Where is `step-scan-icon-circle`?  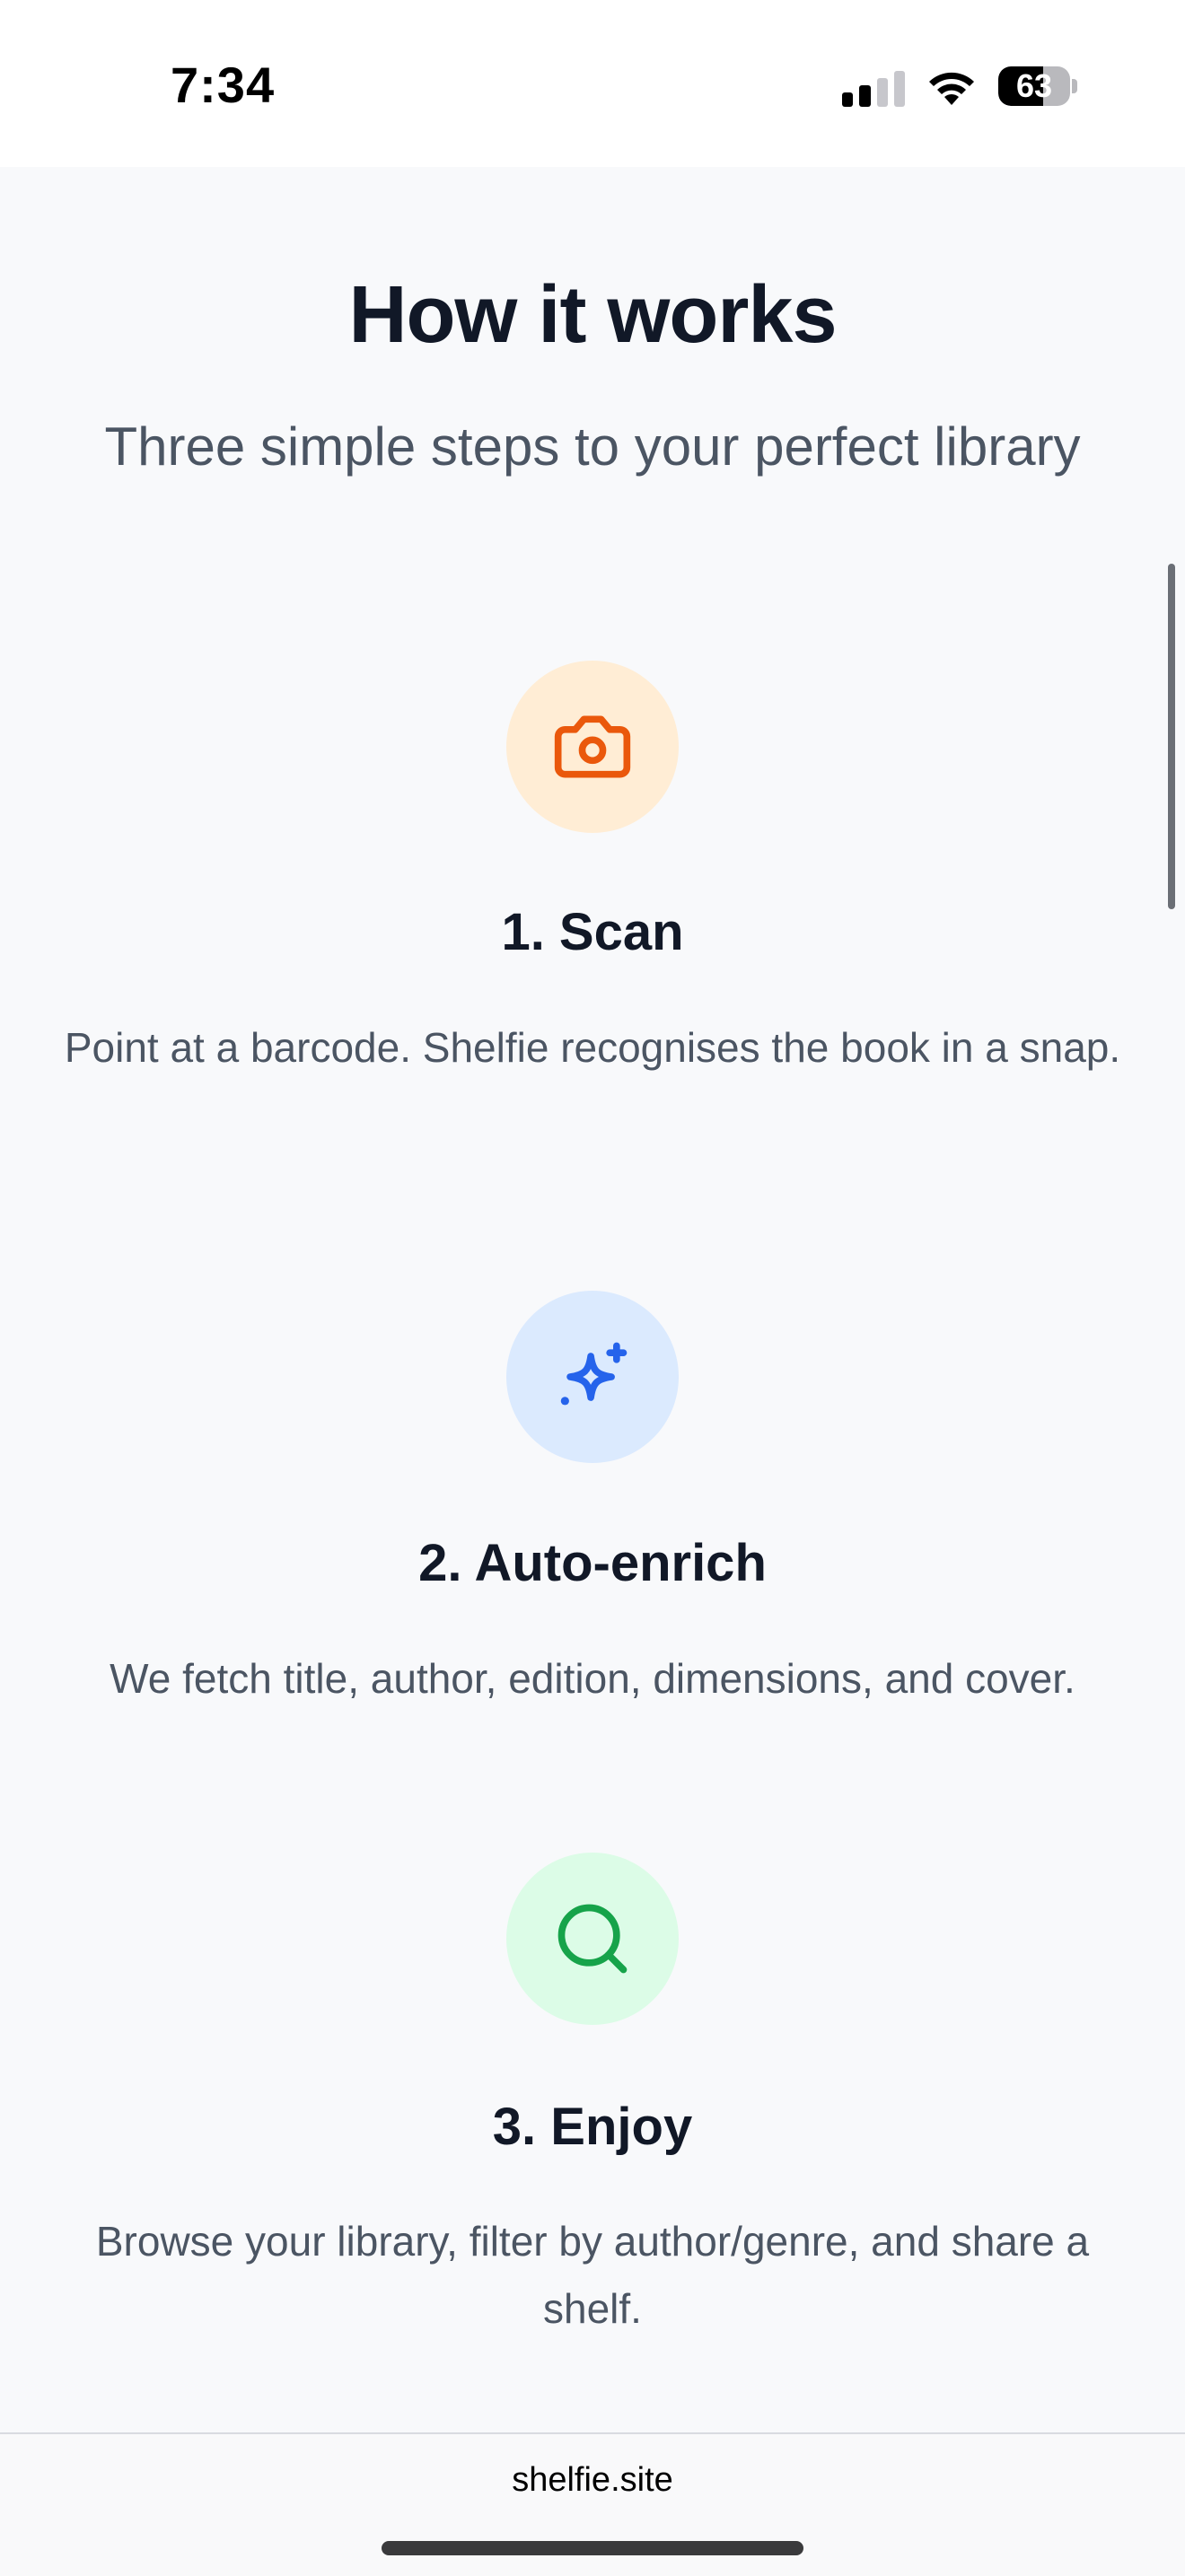 step-scan-icon-circle is located at coordinates (592, 747).